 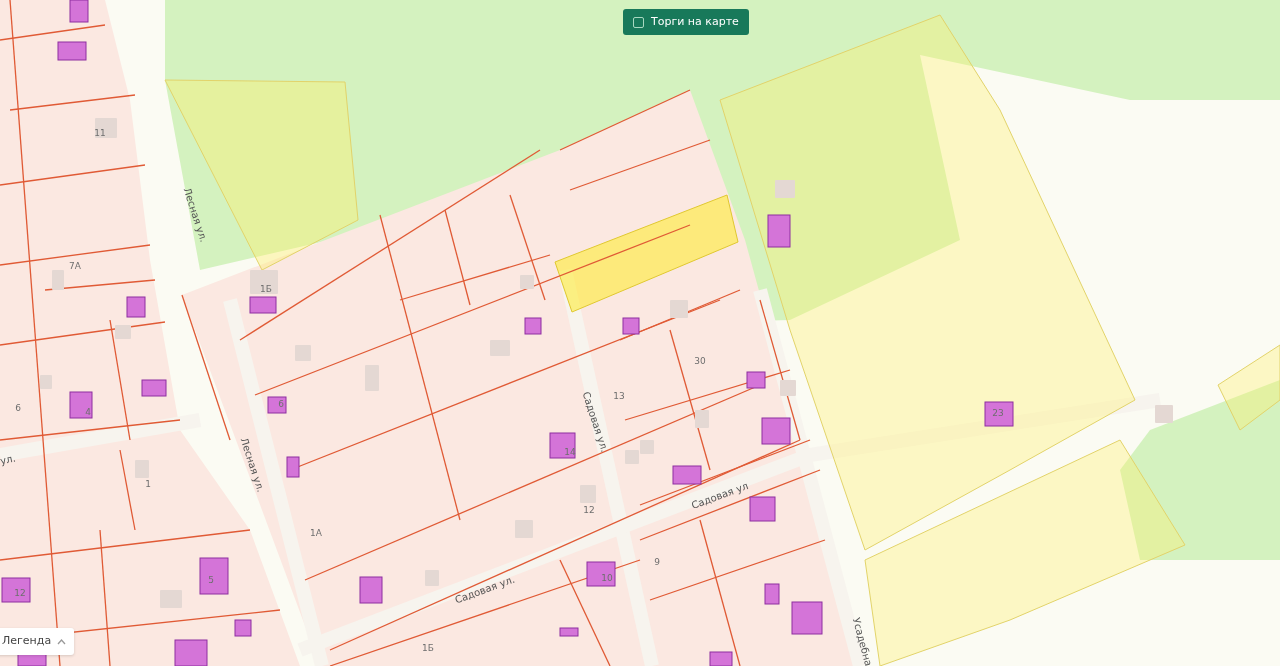 What do you see at coordinates (37, 641) in the screenshot?
I see `legend-button: Легенда` at bounding box center [37, 641].